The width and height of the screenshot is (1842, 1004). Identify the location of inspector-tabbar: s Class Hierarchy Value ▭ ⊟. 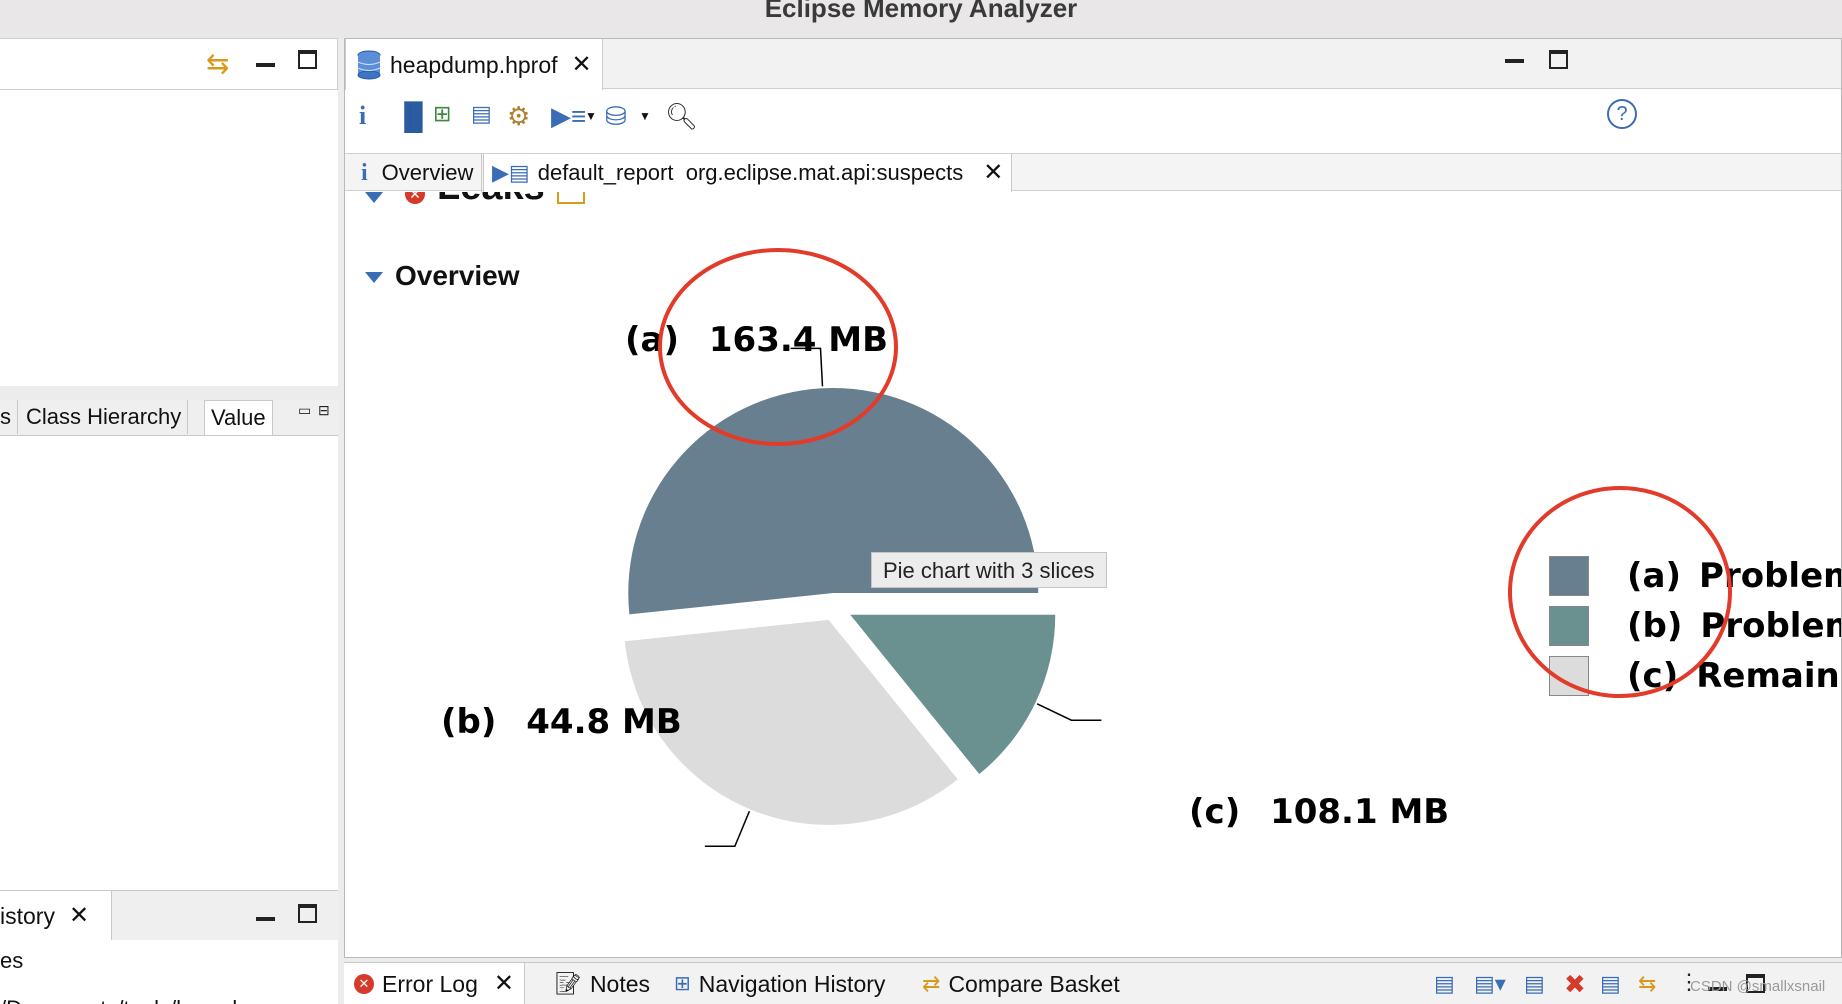
(169, 418).